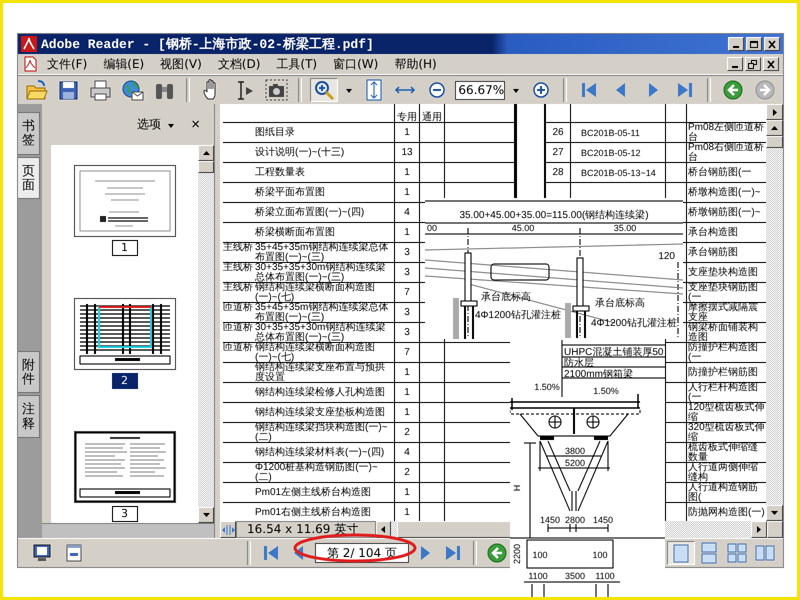 This screenshot has width=800, height=600. What do you see at coordinates (309, 213) in the screenshot?
I see `table-cell: 桥梁立面布置图(一)~(四)` at bounding box center [309, 213].